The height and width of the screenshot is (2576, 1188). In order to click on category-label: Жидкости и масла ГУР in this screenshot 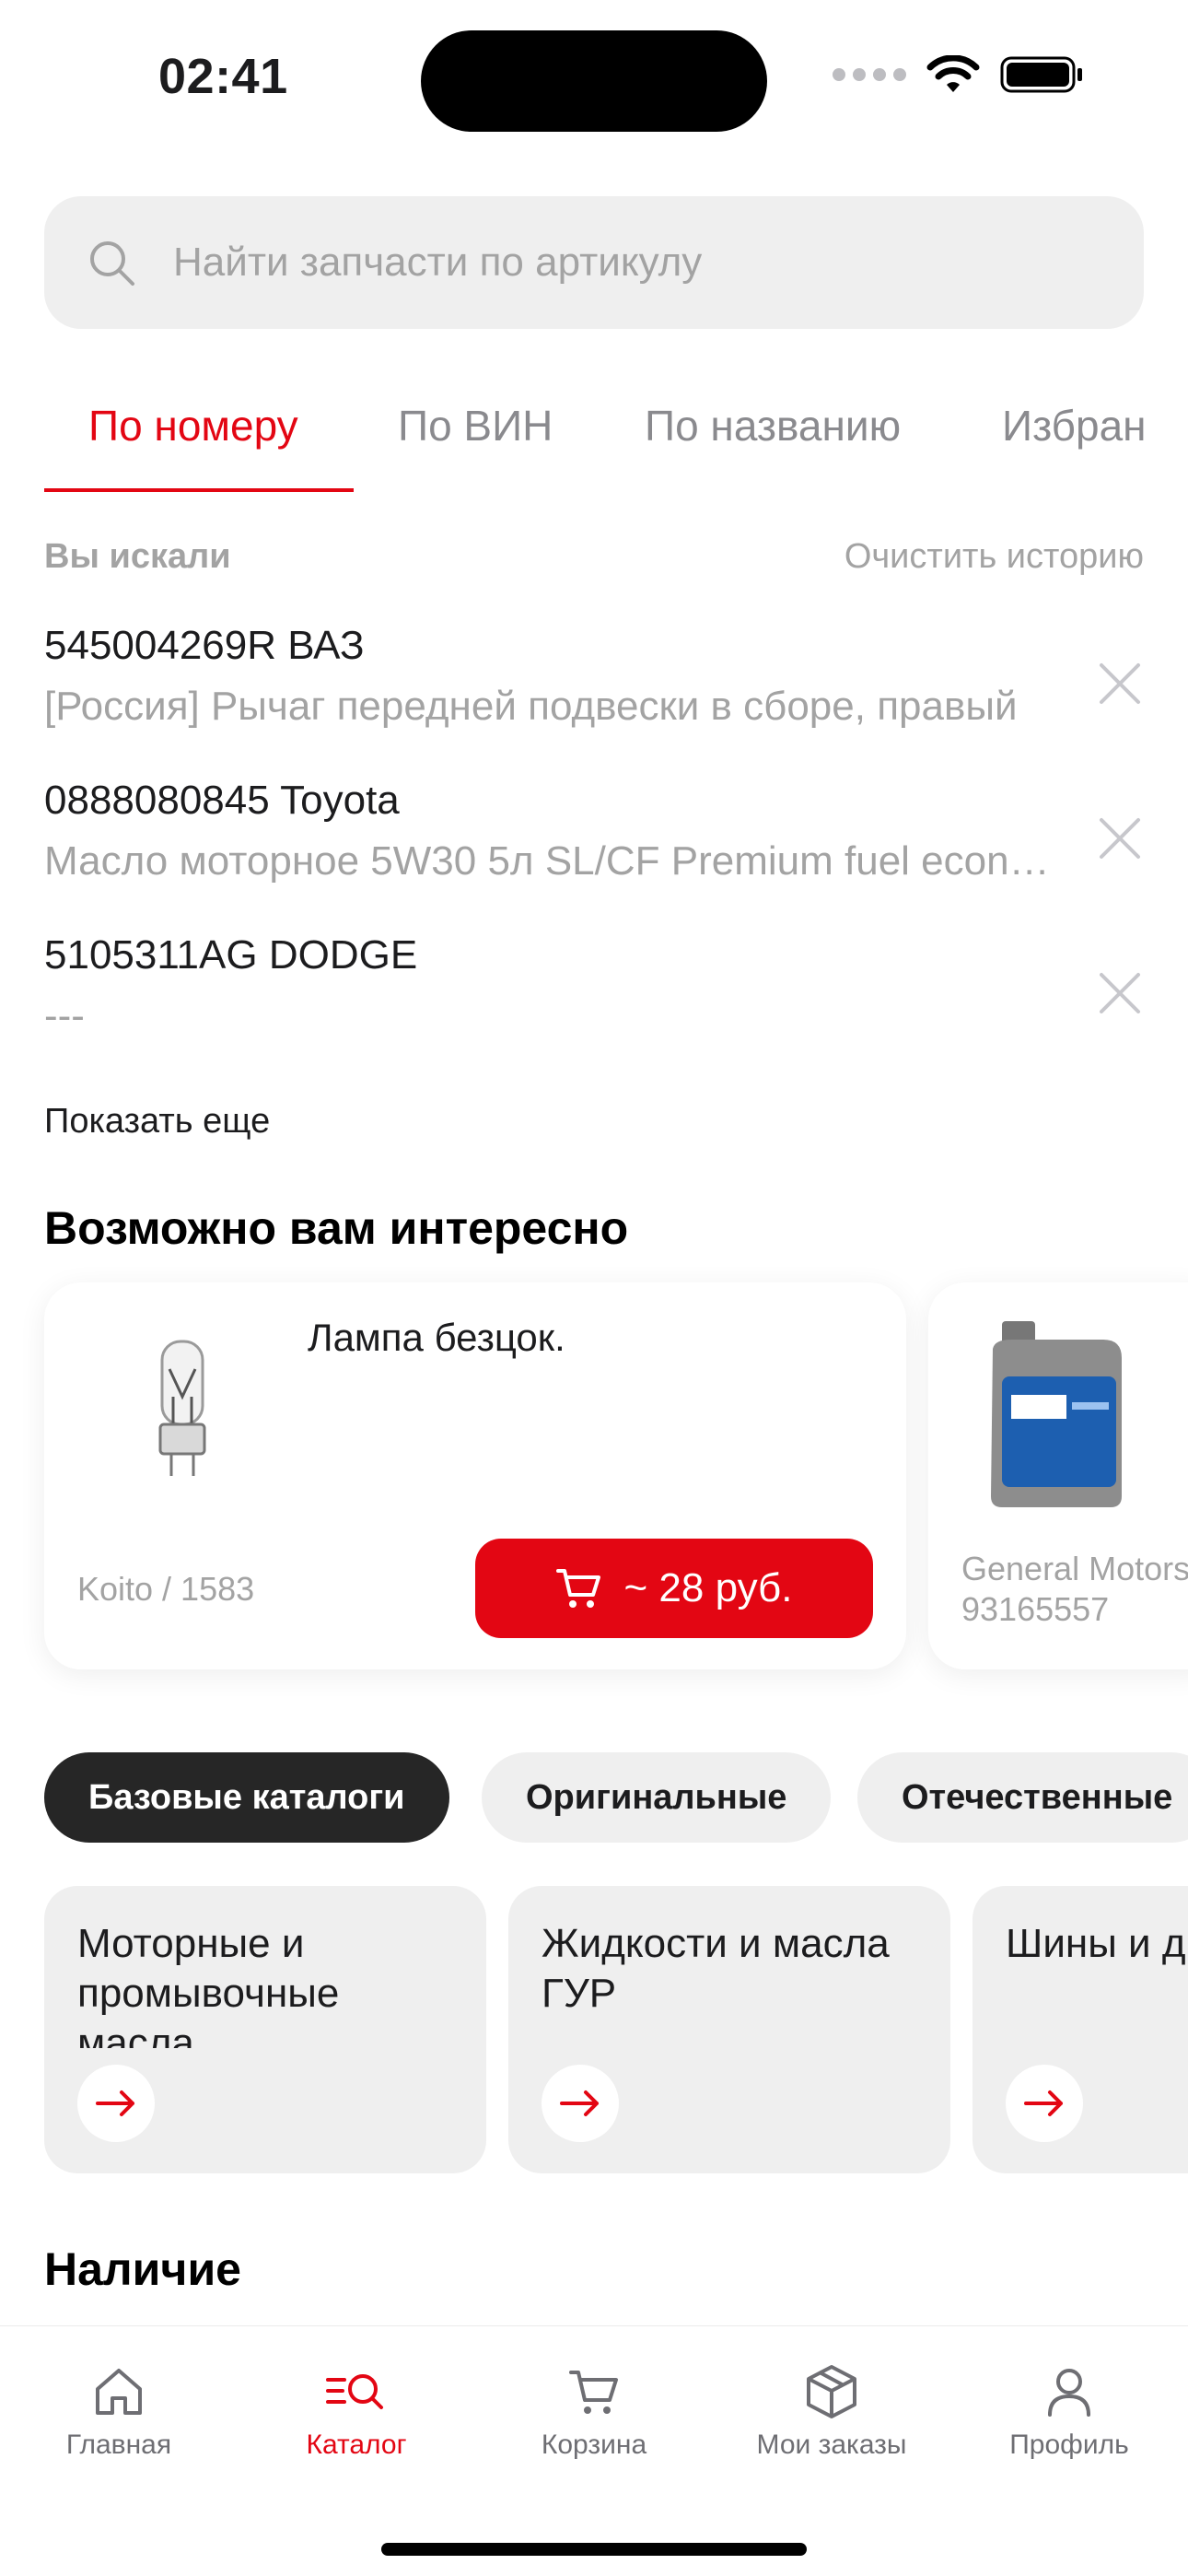, I will do `click(716, 1968)`.